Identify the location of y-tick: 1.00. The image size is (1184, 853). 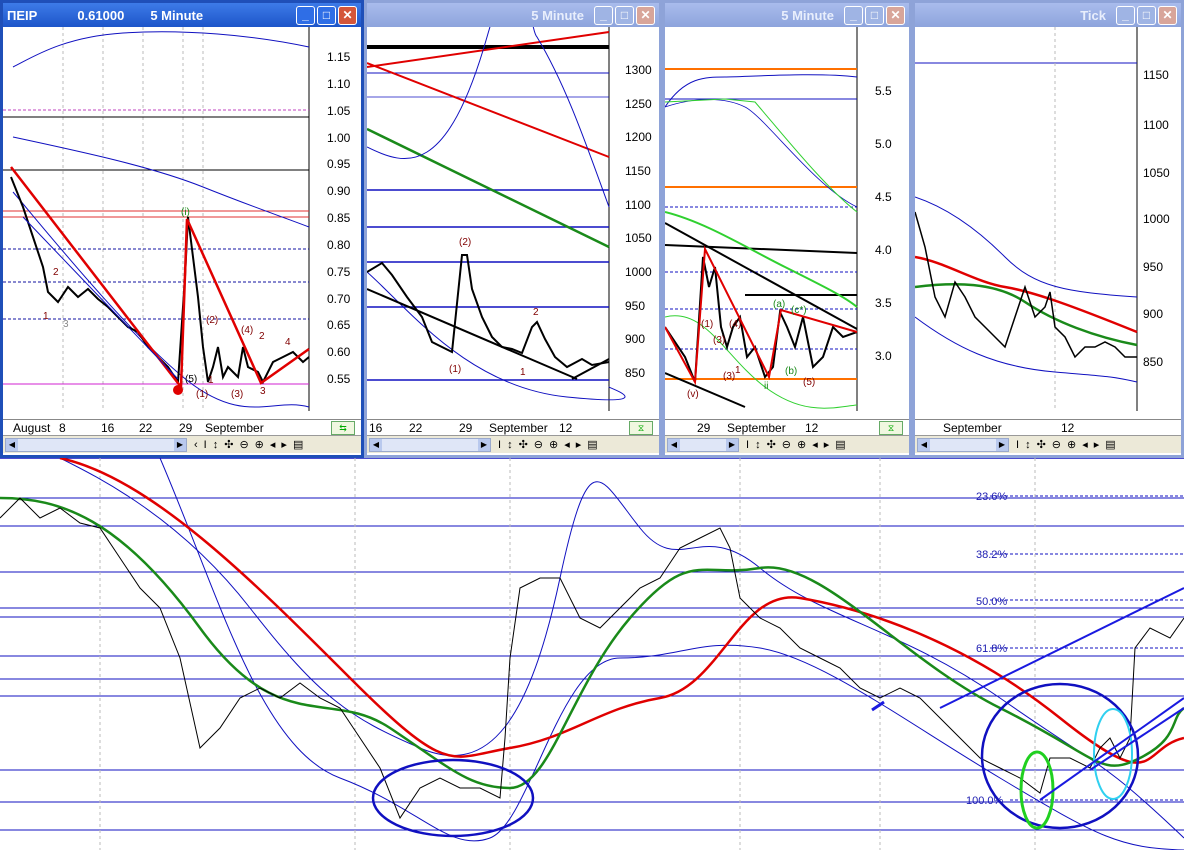
(339, 138).